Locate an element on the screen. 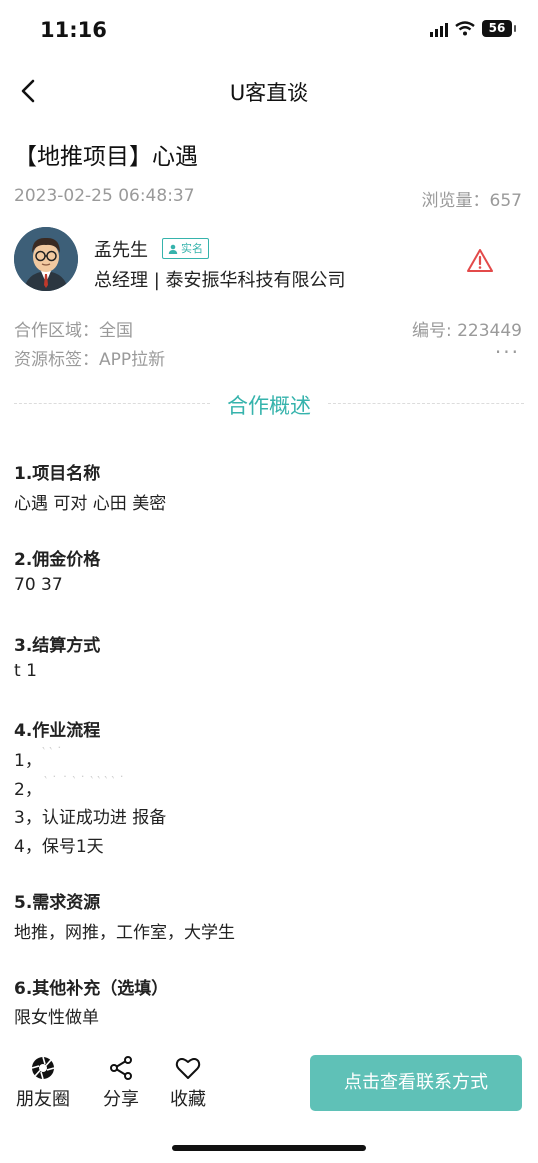  home-indicator is located at coordinates (269, 1148).